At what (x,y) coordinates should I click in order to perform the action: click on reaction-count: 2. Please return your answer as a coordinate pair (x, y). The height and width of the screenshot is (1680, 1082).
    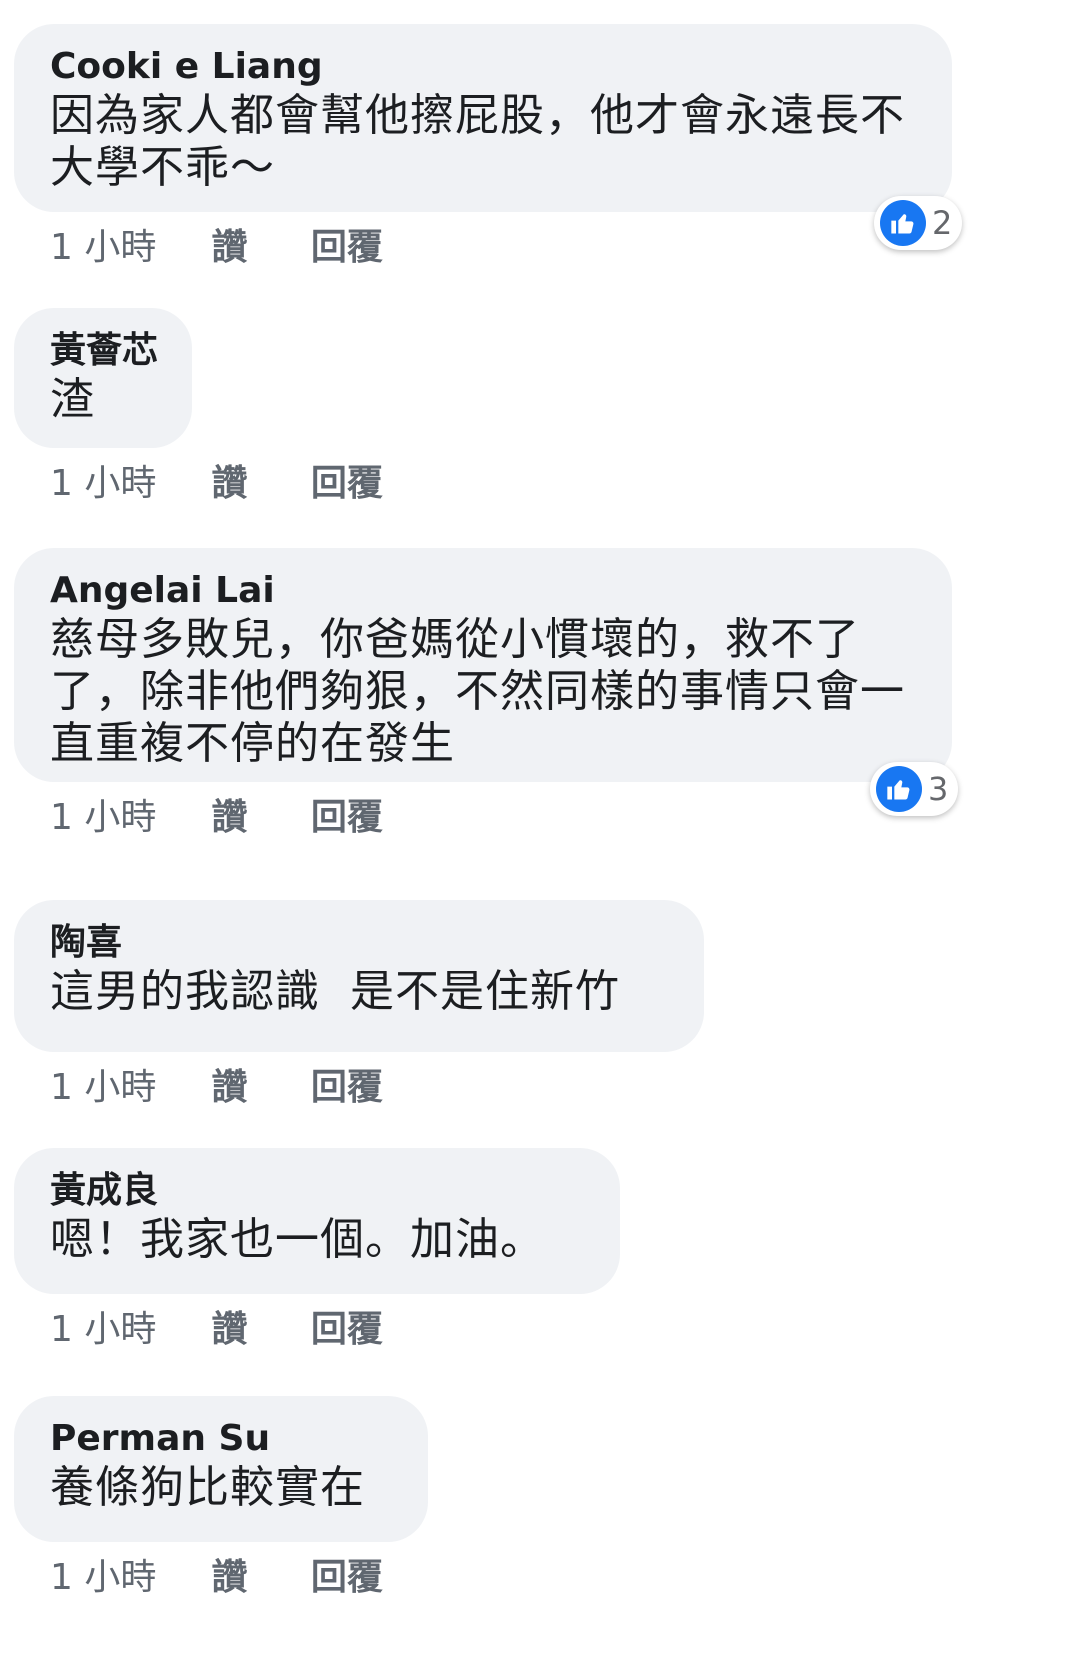
    Looking at the image, I should click on (942, 223).